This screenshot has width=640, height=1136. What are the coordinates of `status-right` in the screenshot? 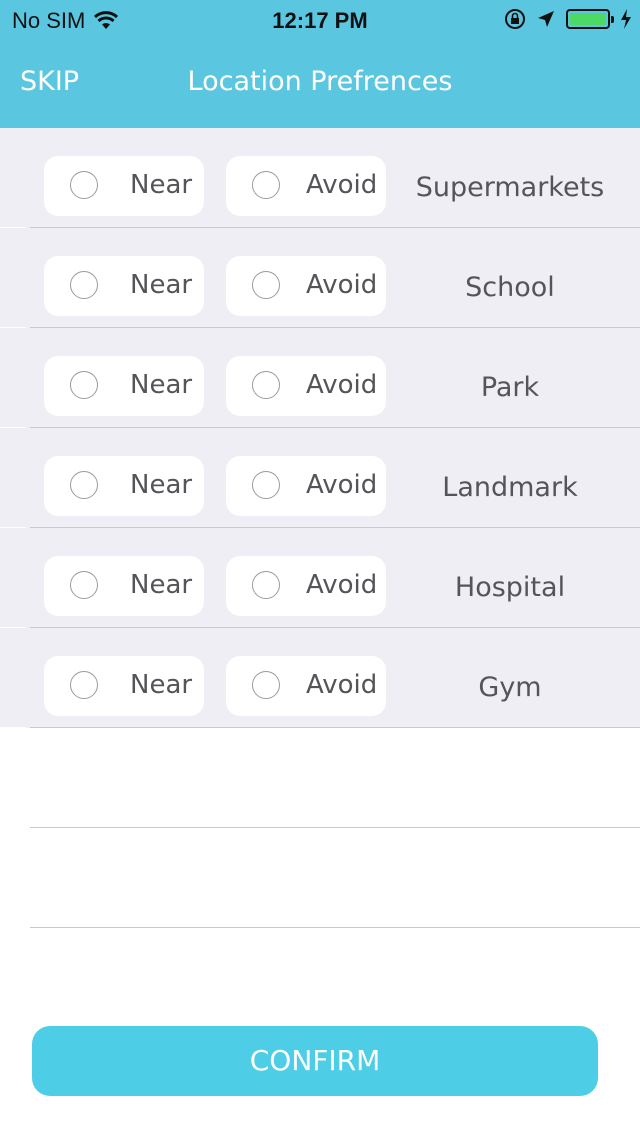 It's located at (568, 19).